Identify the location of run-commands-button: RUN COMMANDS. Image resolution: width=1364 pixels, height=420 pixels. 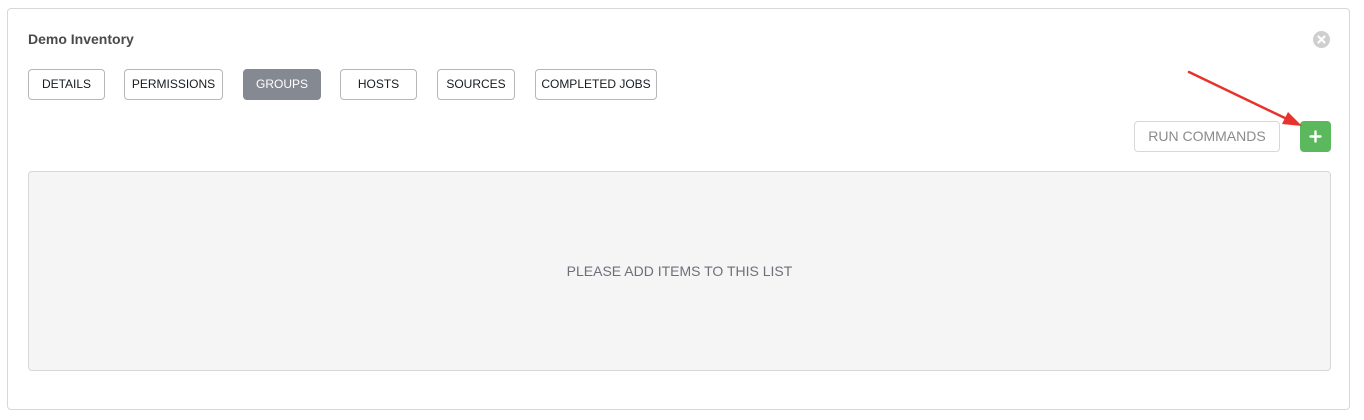
(1207, 136).